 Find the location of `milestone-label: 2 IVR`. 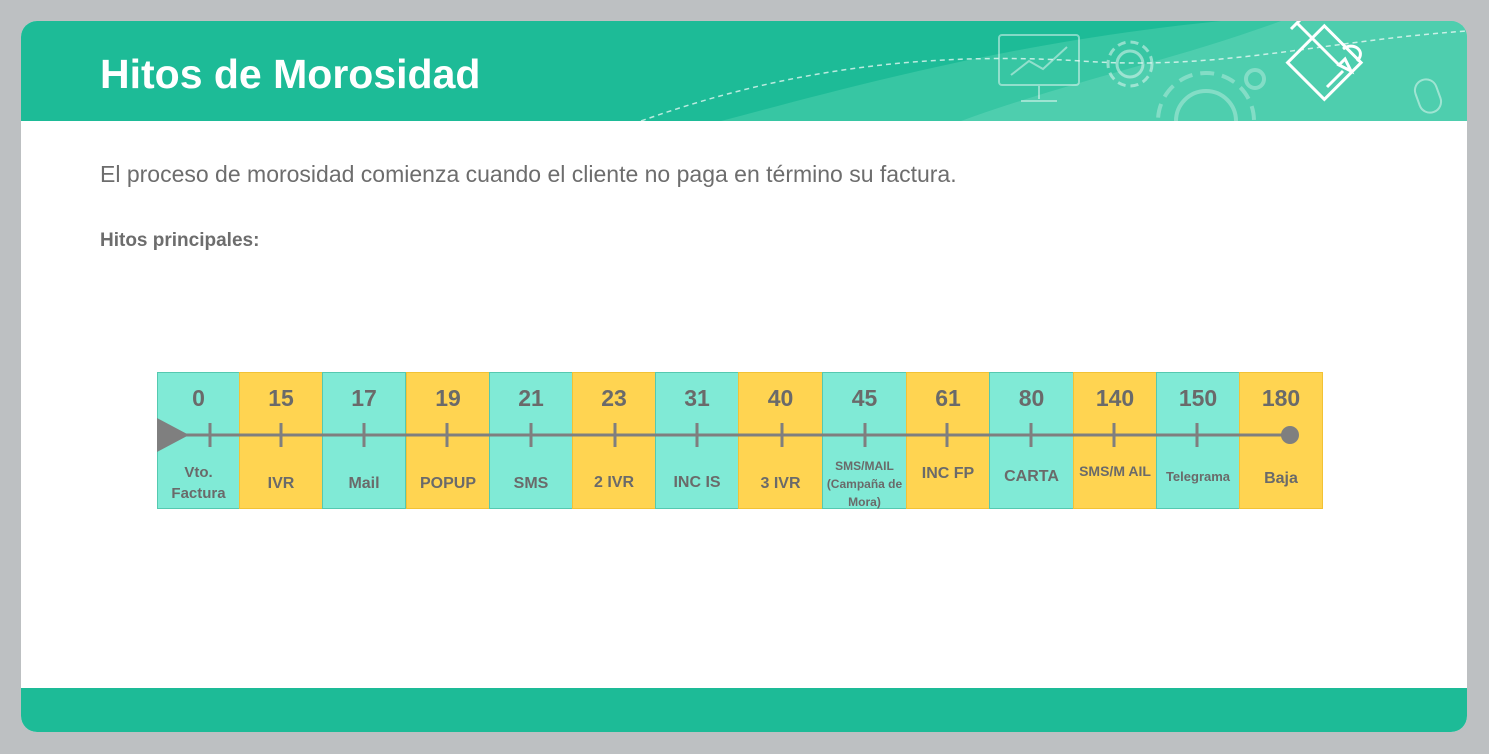

milestone-label: 2 IVR is located at coordinates (613, 482).